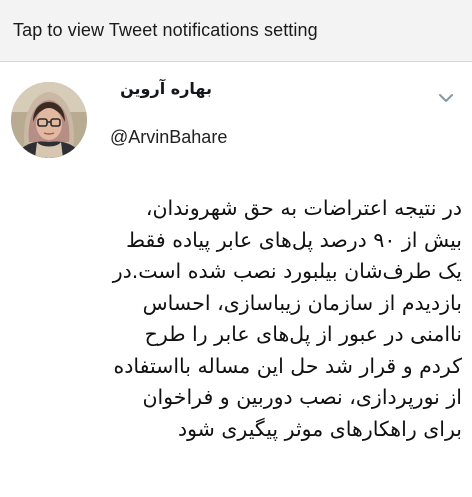 The height and width of the screenshot is (497, 472). I want to click on user-handle: @ArvinBahare, so click(168, 137).